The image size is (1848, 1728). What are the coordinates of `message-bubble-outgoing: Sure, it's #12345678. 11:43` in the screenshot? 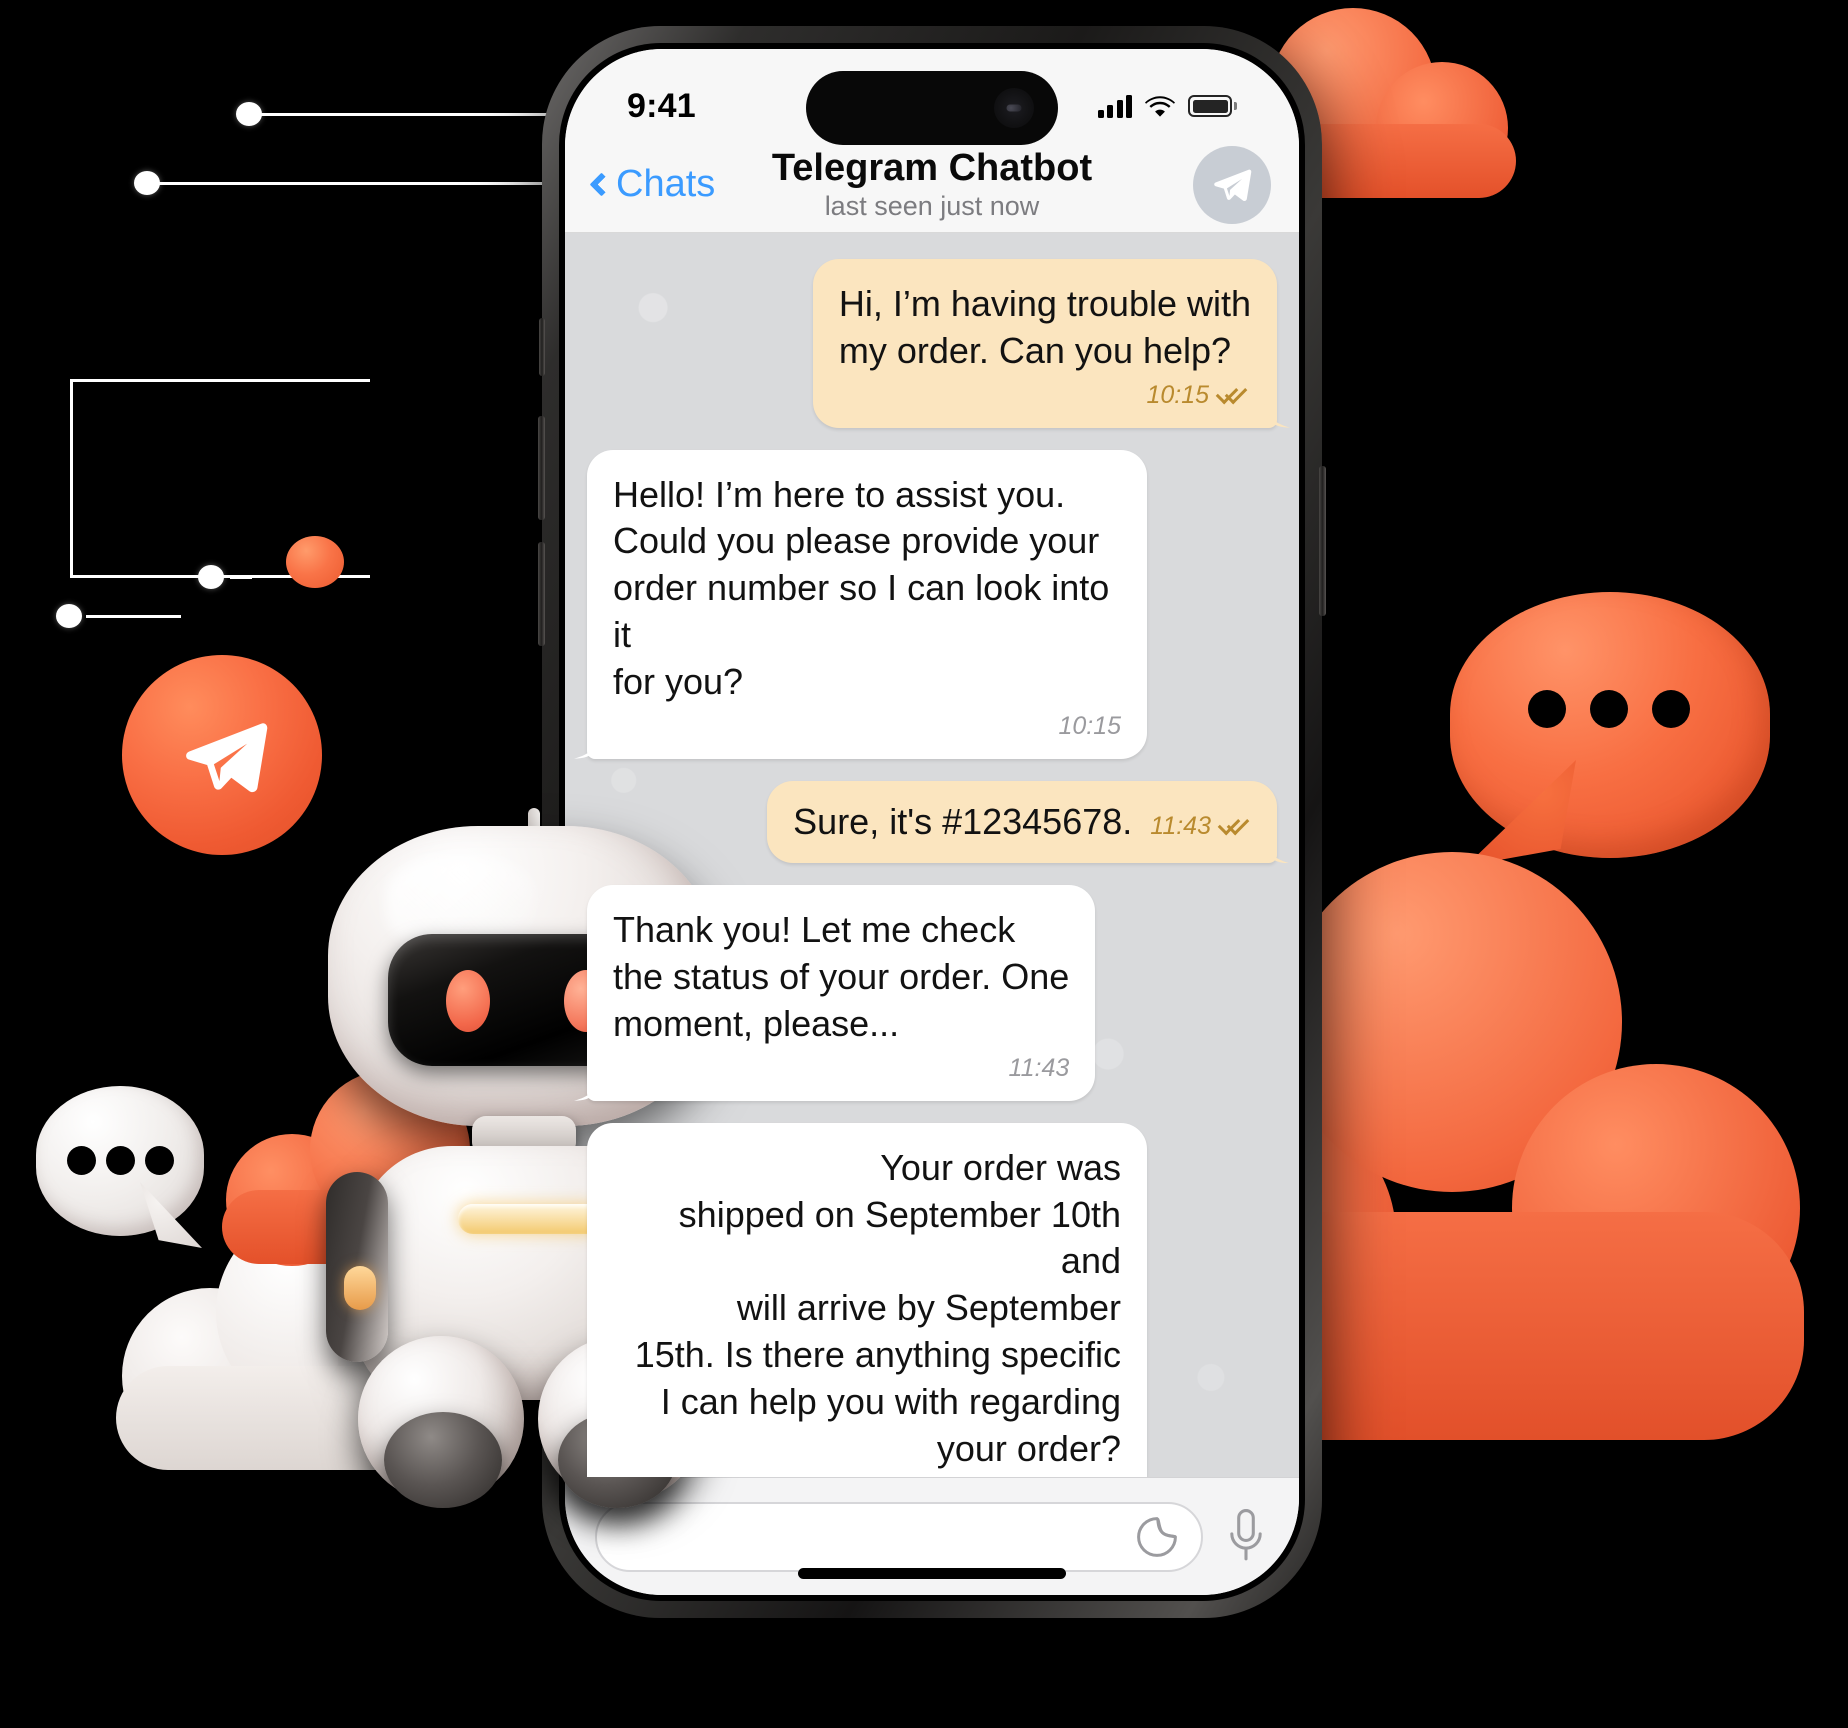 It's located at (1022, 822).